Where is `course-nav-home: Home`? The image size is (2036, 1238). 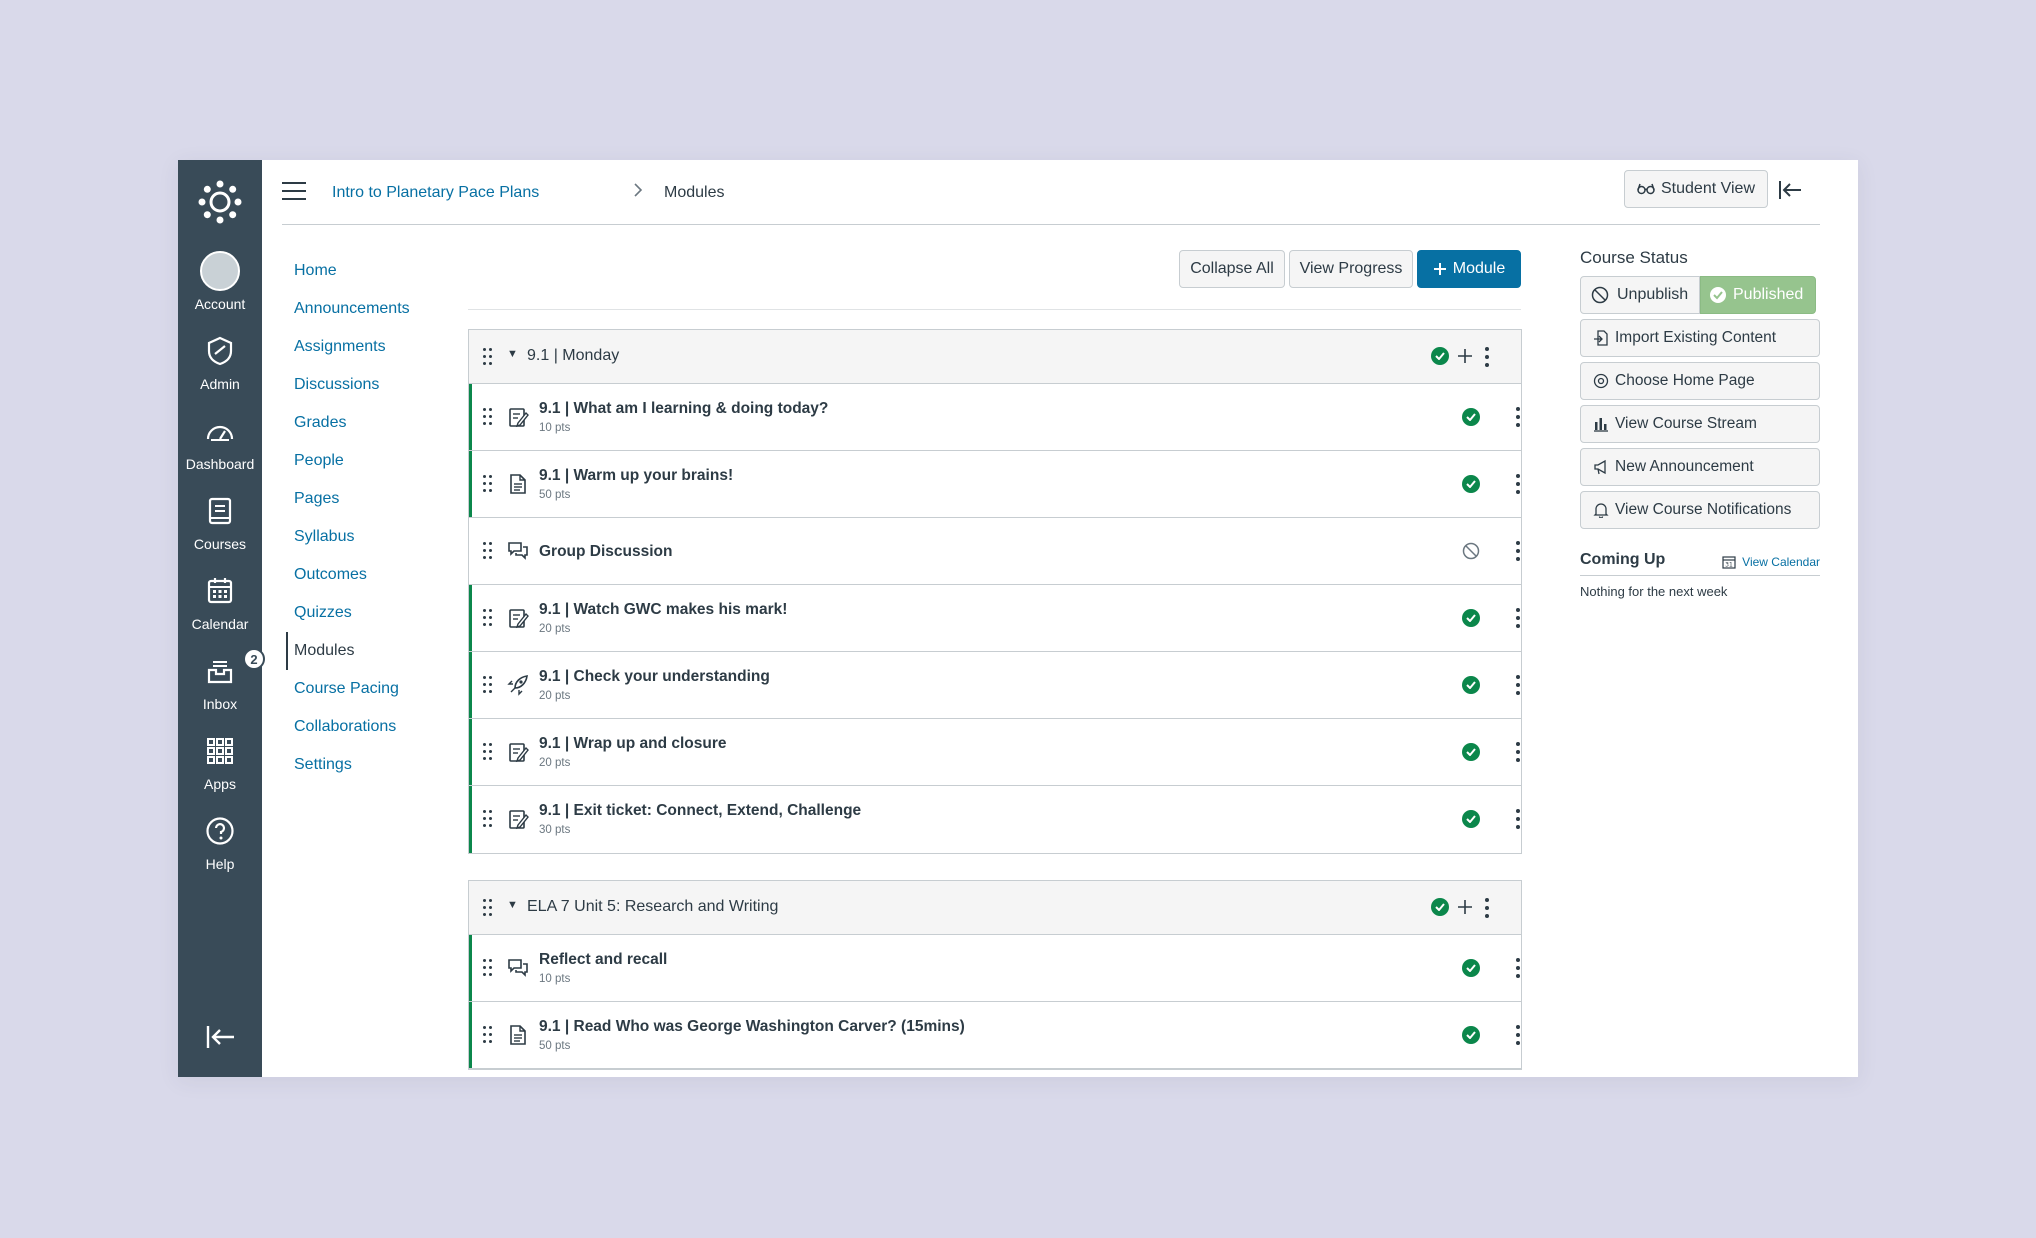 course-nav-home: Home is located at coordinates (386, 271).